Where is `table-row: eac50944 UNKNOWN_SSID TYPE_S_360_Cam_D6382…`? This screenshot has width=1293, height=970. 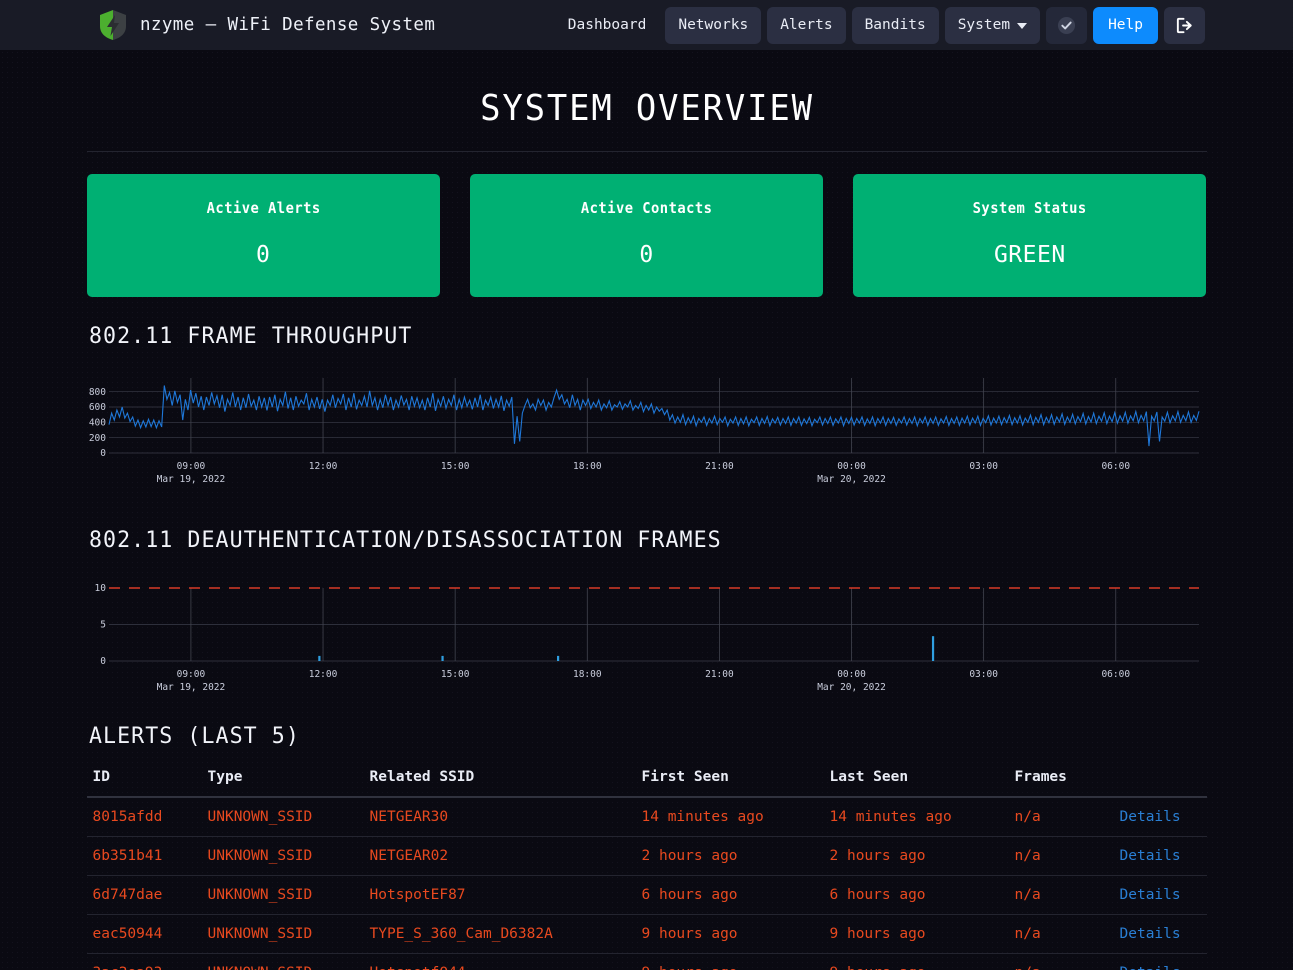
table-row: eac50944 UNKNOWN_SSID TYPE_S_360_Cam_D6382… is located at coordinates (646, 934).